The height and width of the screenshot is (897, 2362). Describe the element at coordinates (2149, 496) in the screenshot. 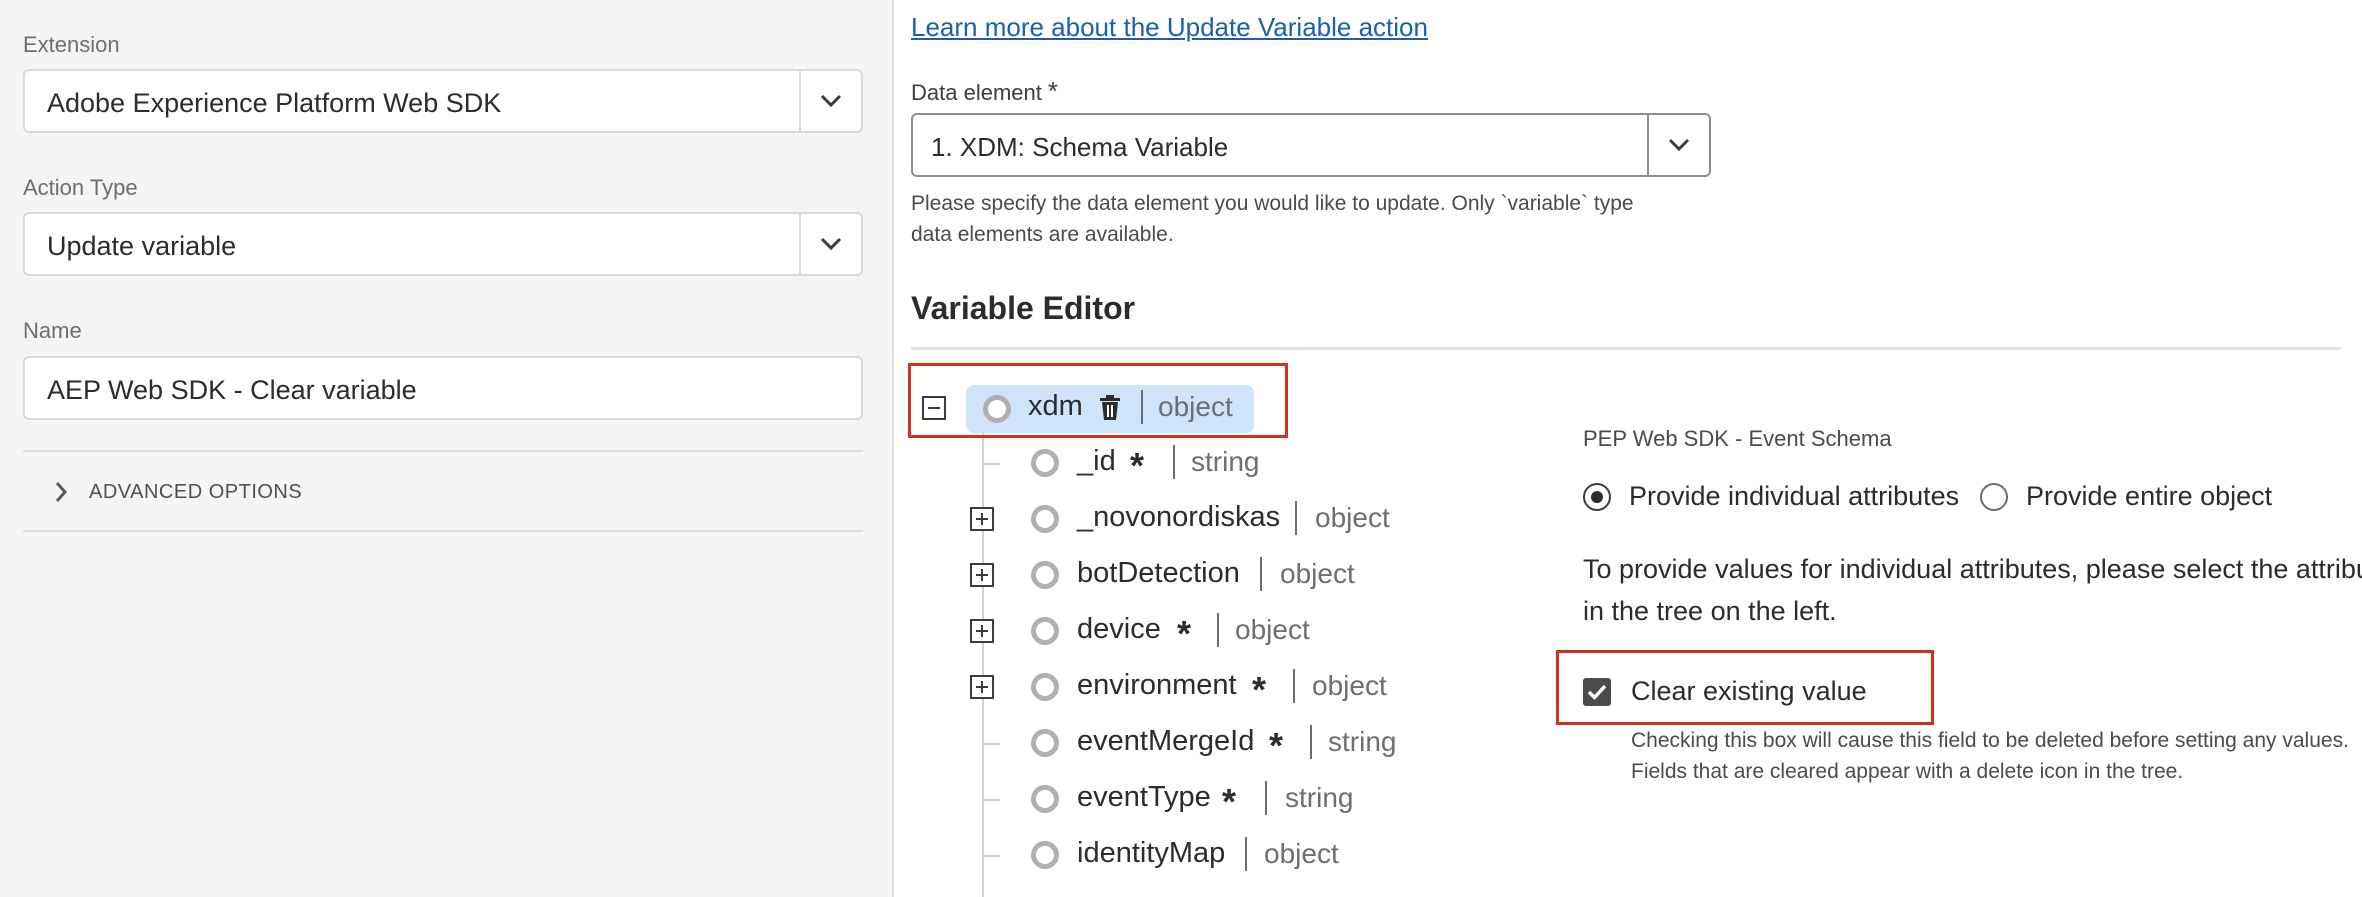

I see `radio-label: Provide entire object` at that location.